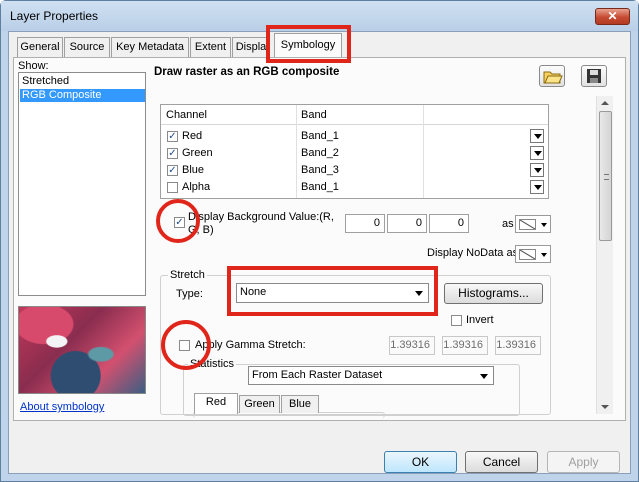 This screenshot has width=639, height=482. Describe the element at coordinates (605, 103) in the screenshot. I see `scroll-up-arrow-icon` at that location.